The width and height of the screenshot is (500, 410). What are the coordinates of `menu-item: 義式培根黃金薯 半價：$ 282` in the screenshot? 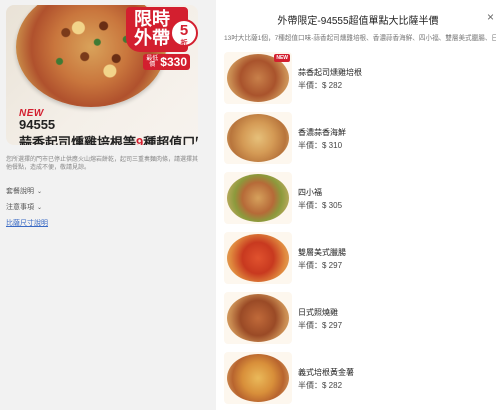 It's located at (360, 379).